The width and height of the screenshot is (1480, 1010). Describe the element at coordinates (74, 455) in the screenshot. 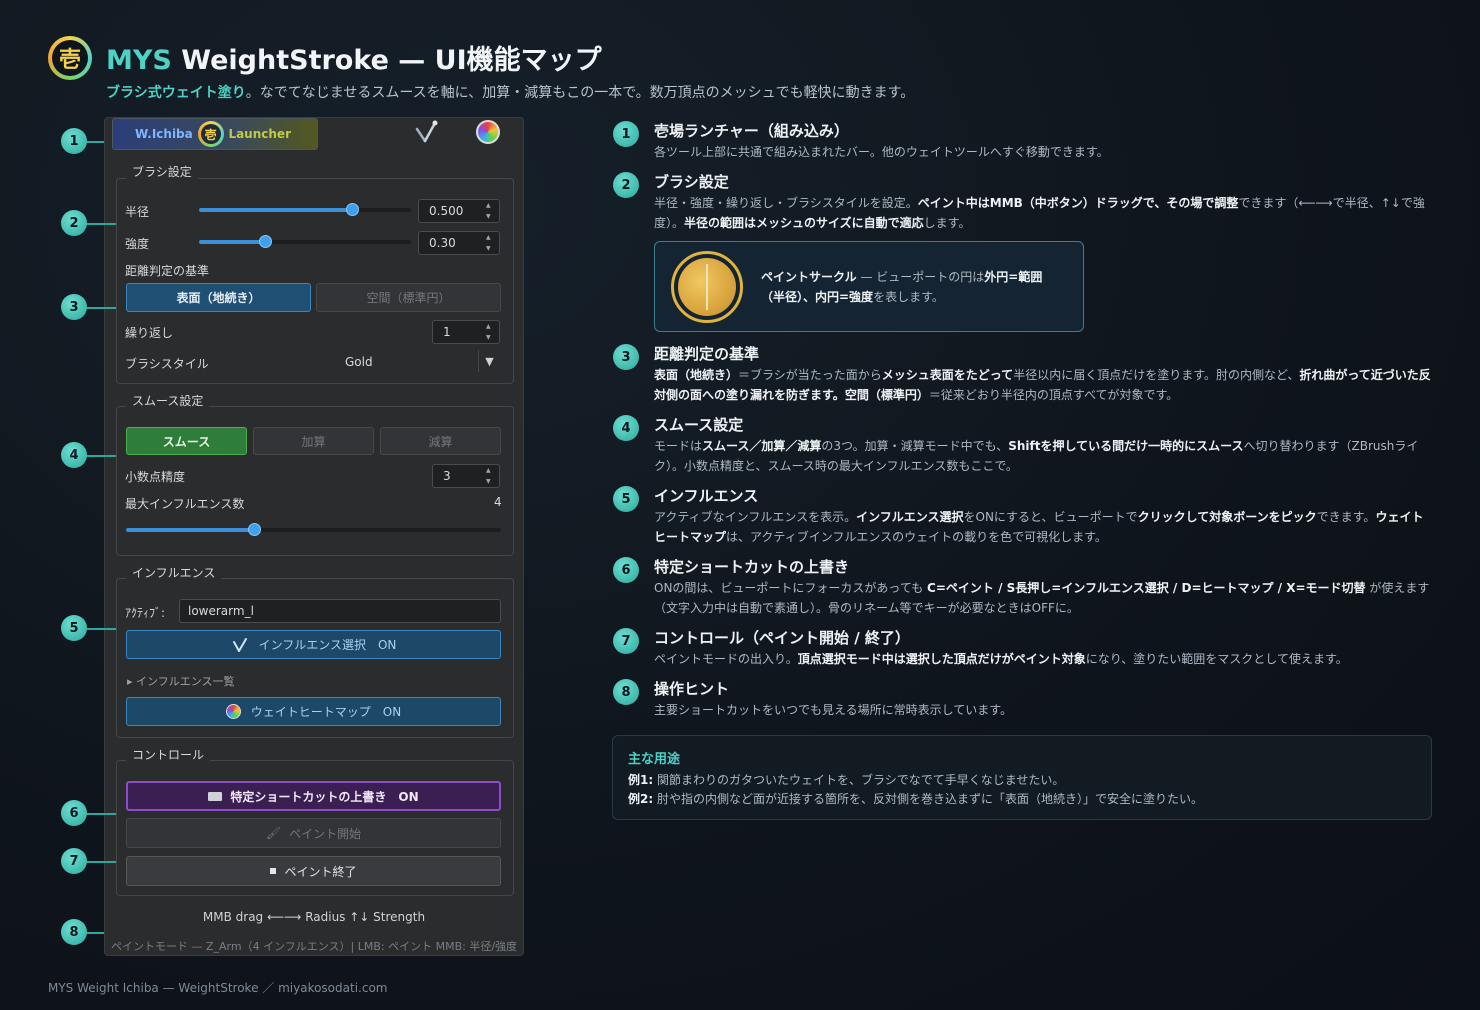

I see `marker-4: 4` at that location.